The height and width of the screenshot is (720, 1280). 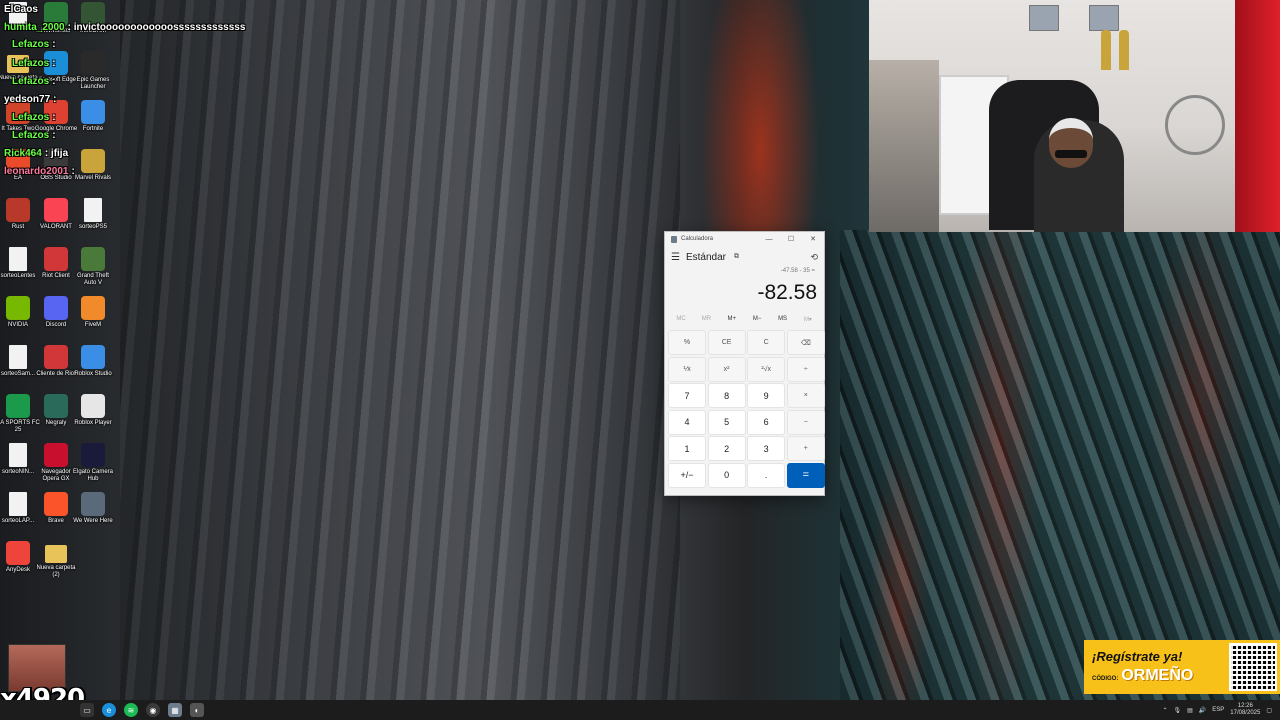 What do you see at coordinates (1195, 125) in the screenshot?
I see `desk-fan` at bounding box center [1195, 125].